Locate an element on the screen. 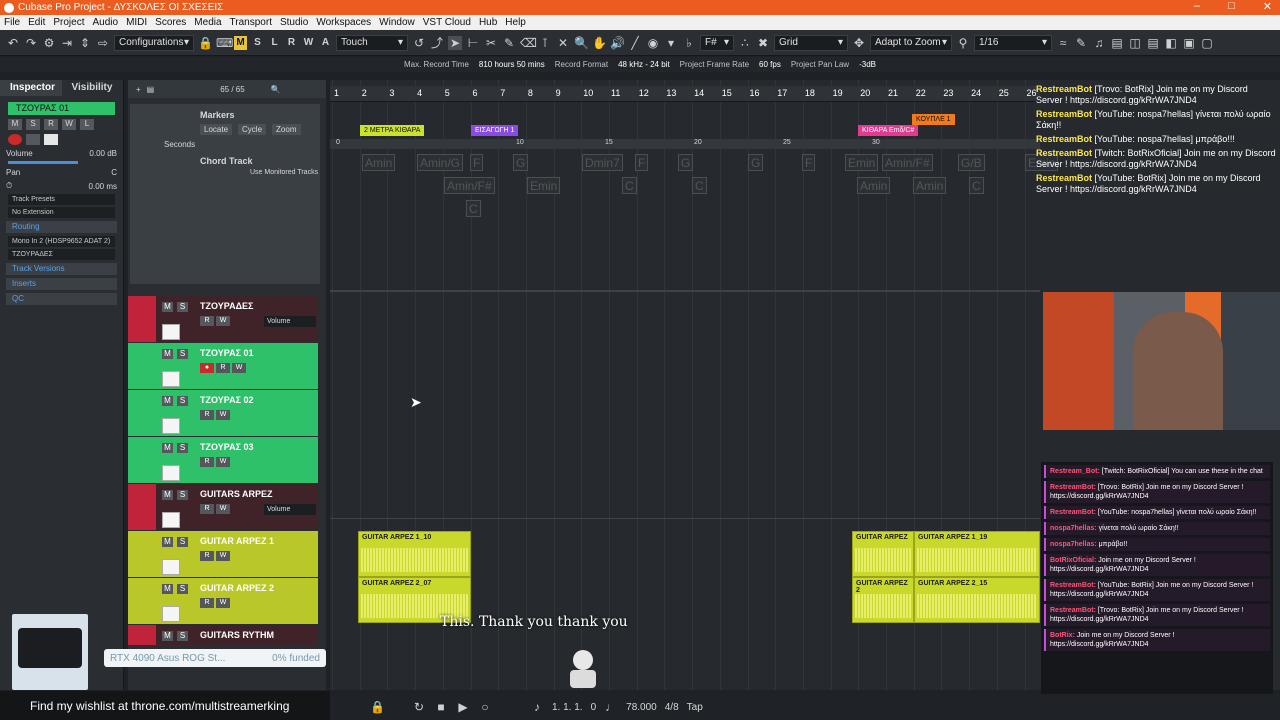 The image size is (1280, 720). delay-value: 0.00 ms is located at coordinates (103, 186).